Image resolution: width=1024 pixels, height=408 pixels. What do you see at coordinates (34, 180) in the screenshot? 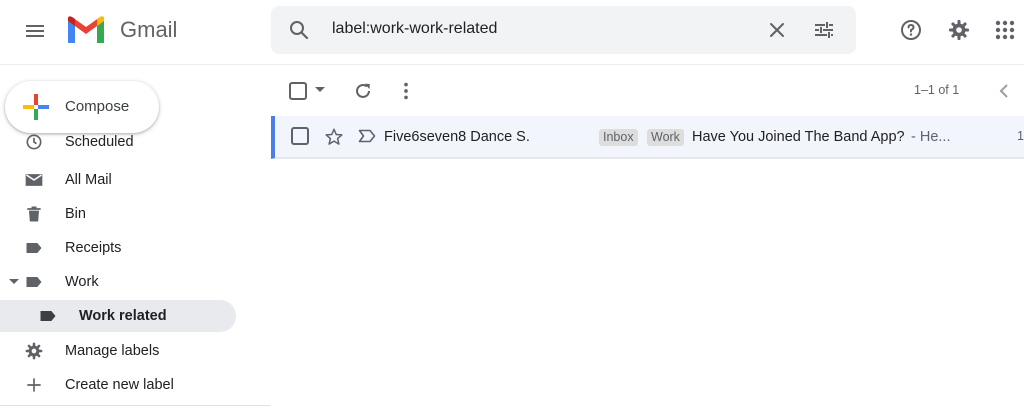
I see `all-mail-icon` at bounding box center [34, 180].